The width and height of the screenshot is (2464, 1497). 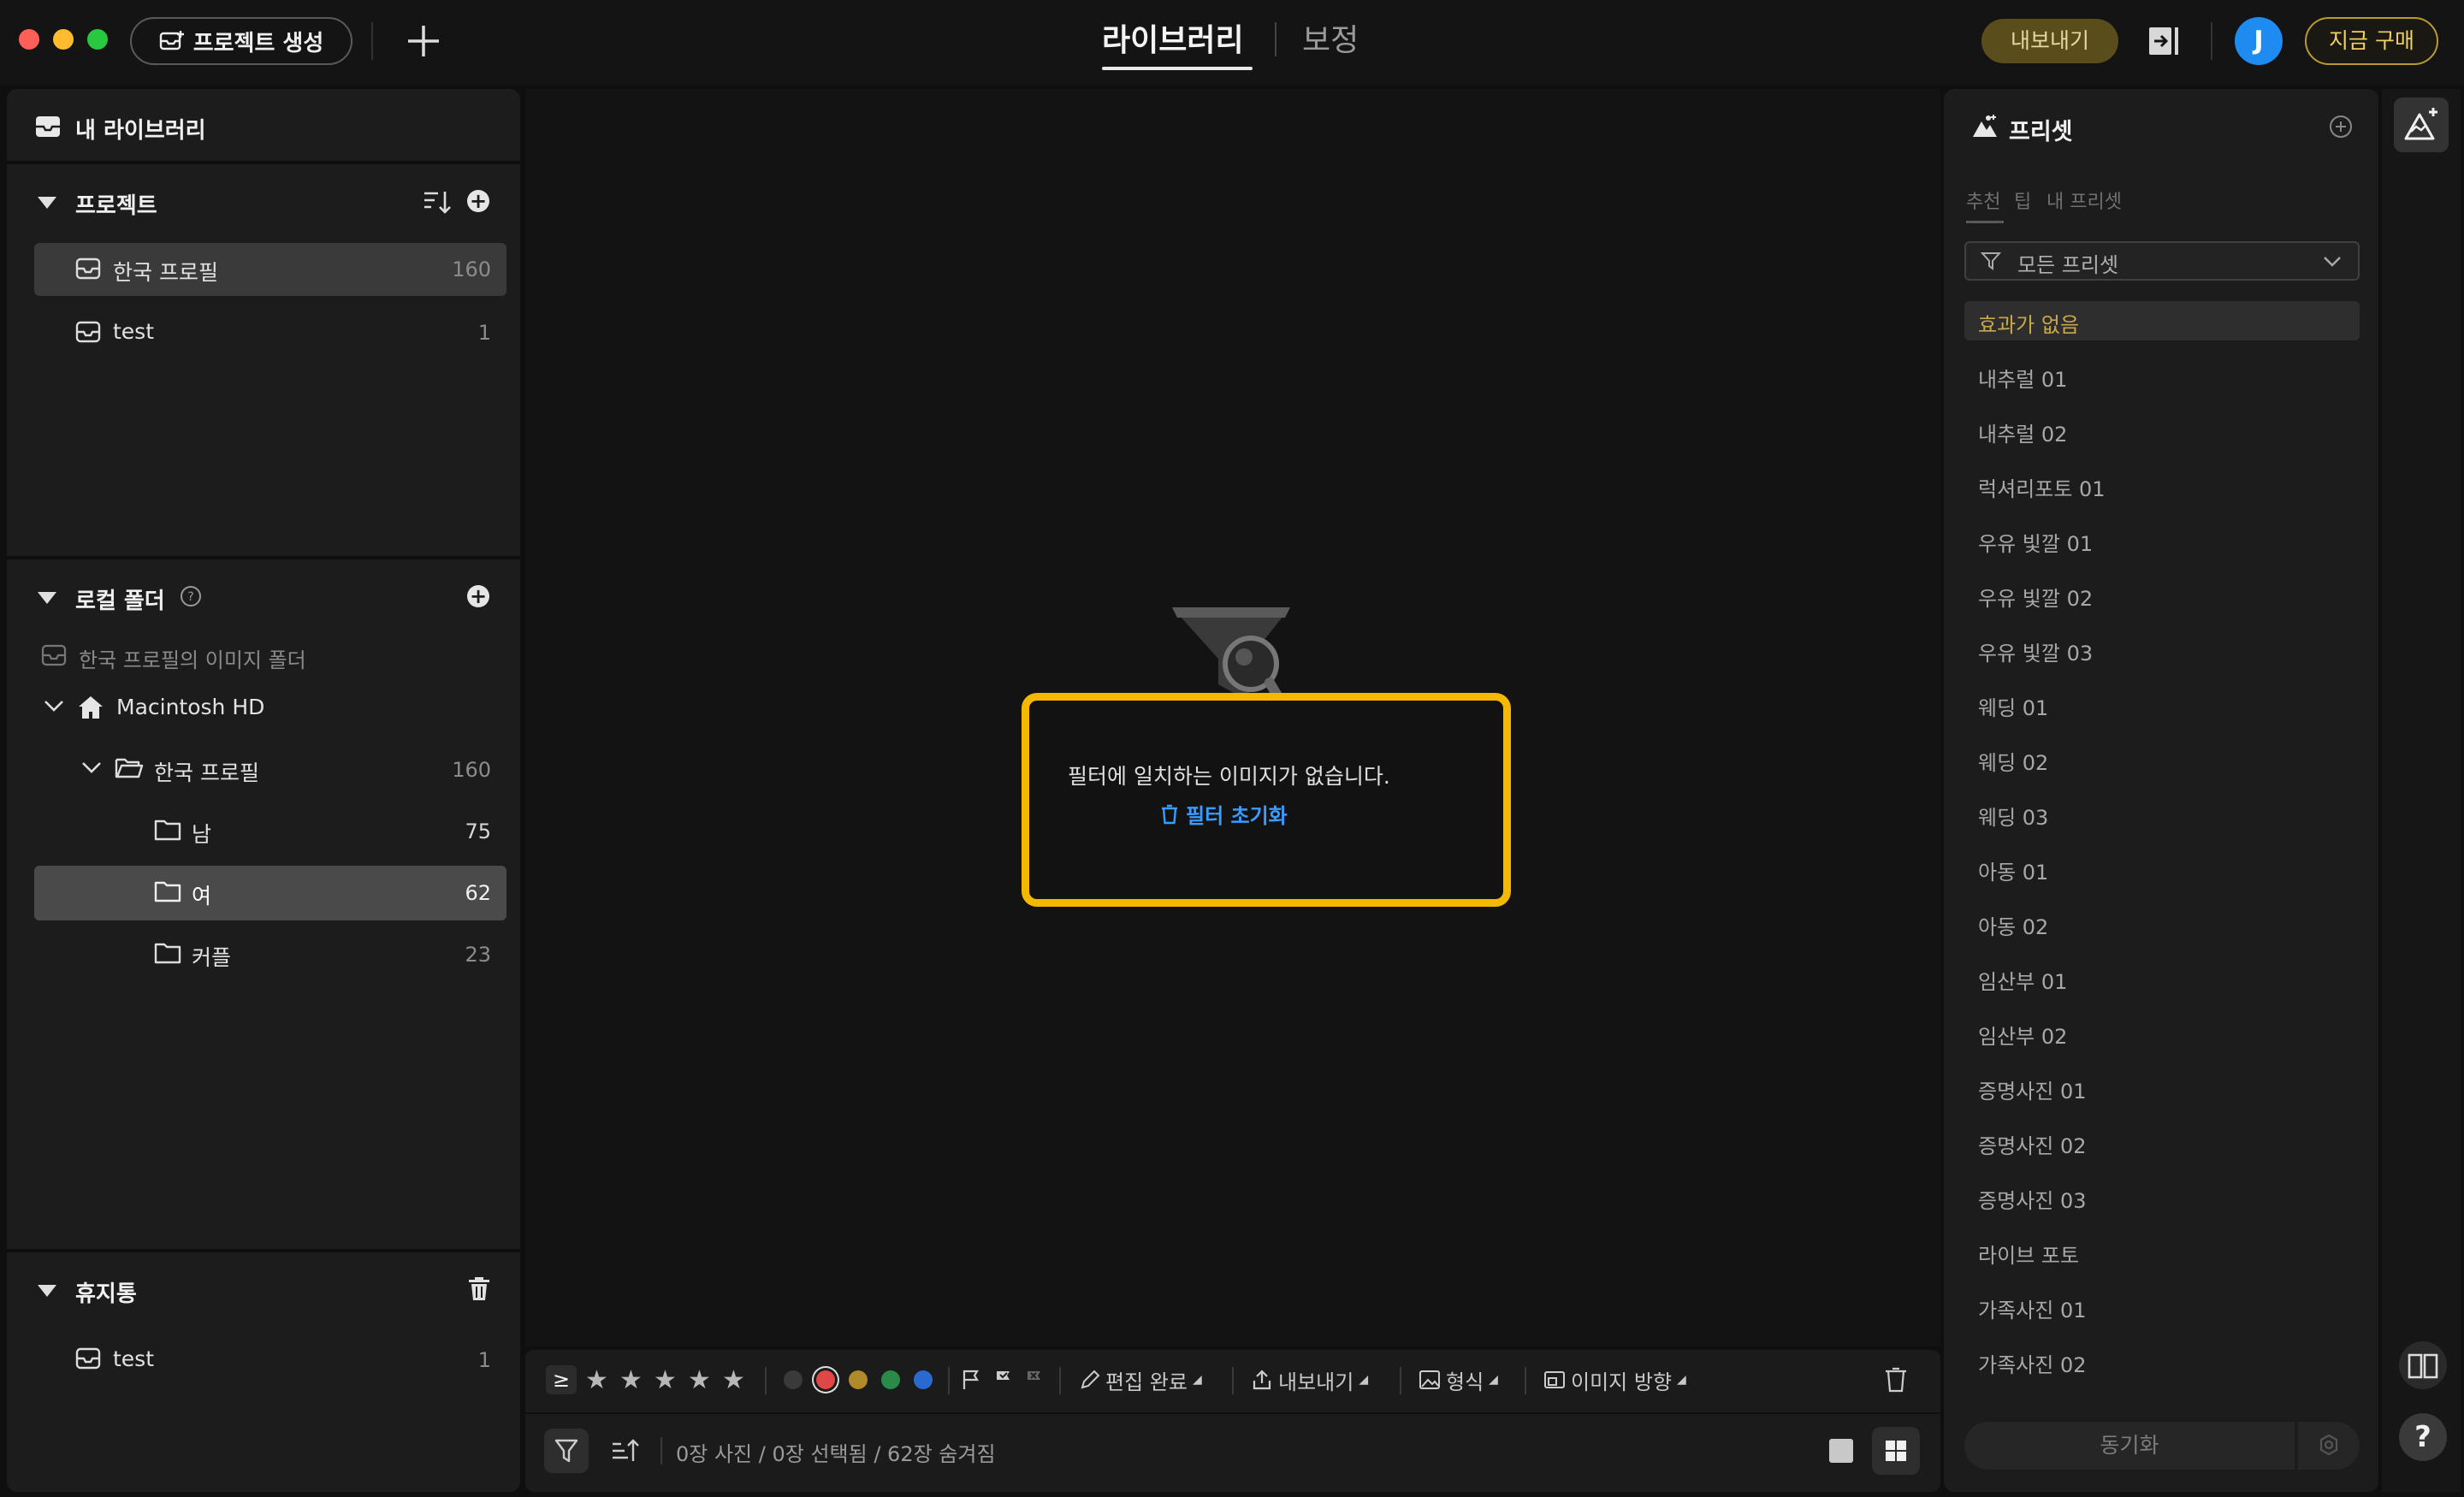 What do you see at coordinates (201, 833) in the screenshot?
I see `sidebar-item-subfolder: 남` at bounding box center [201, 833].